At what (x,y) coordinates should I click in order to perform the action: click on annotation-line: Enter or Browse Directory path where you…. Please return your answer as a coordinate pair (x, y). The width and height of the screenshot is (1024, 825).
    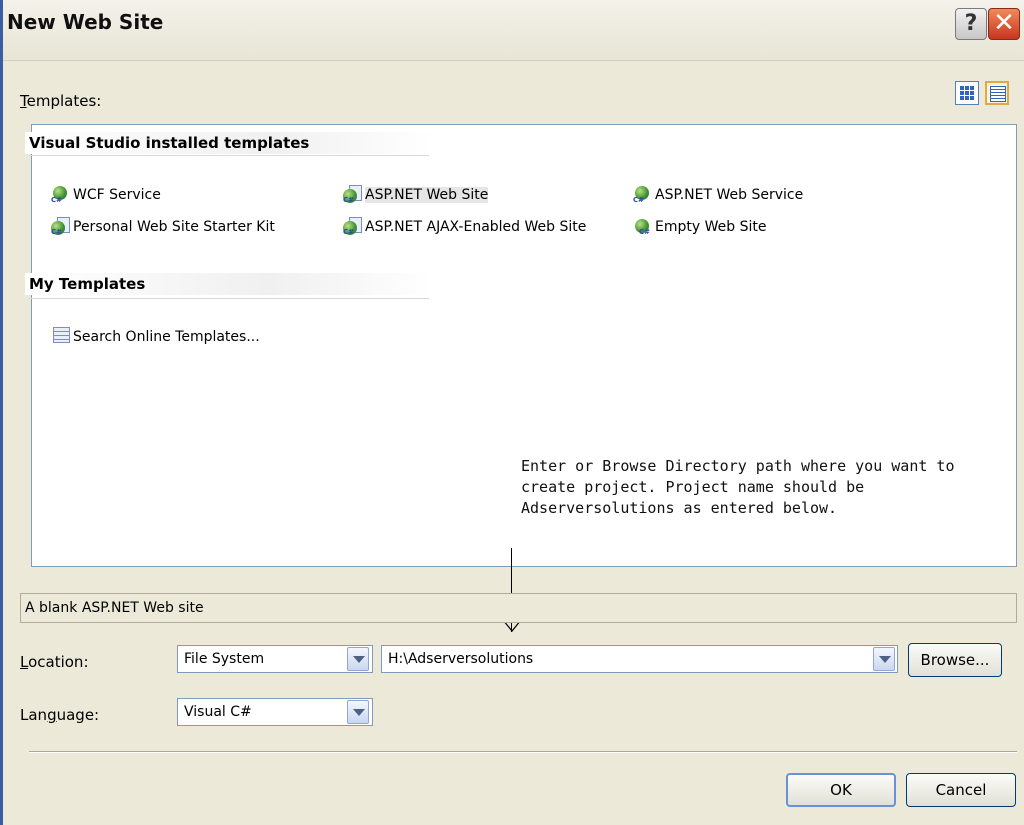
    Looking at the image, I should click on (738, 466).